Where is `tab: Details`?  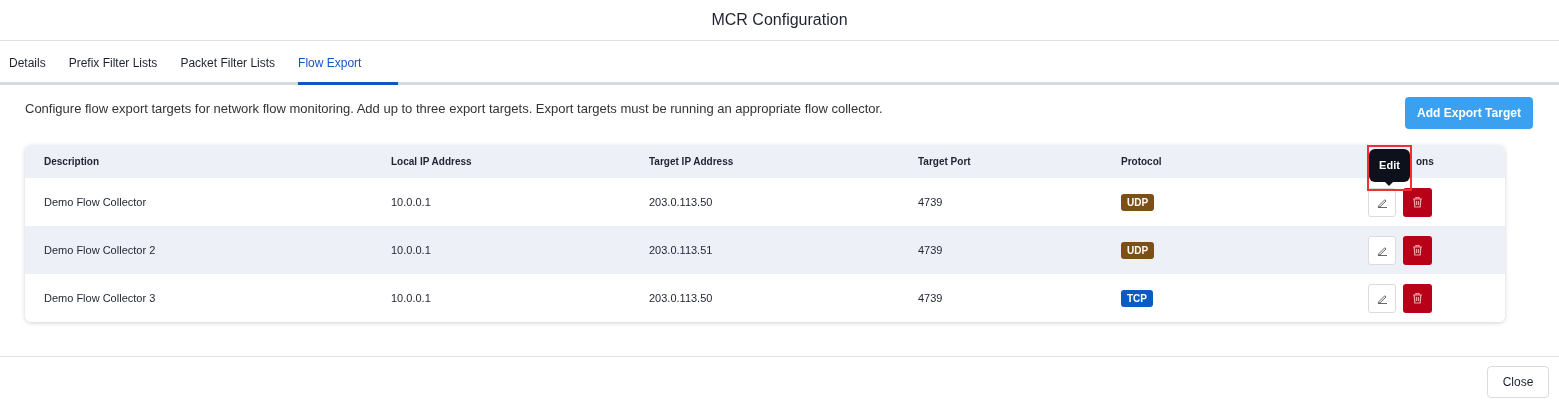 tab: Details is located at coordinates (32, 69).